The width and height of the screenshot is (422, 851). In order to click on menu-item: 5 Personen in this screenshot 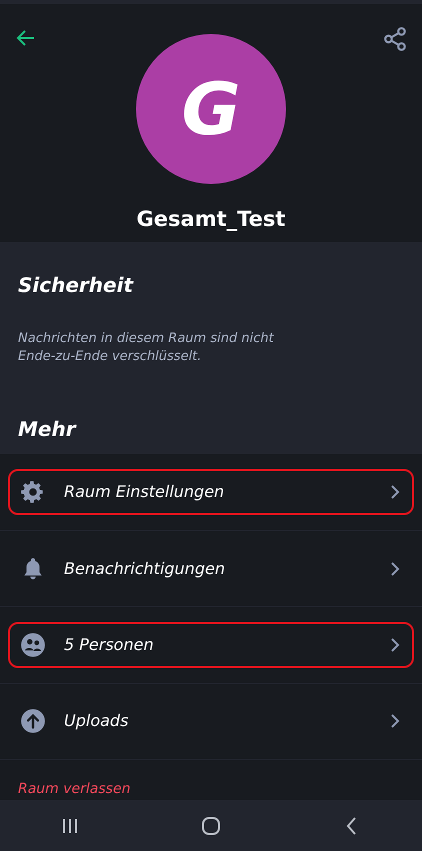, I will do `click(211, 645)`.